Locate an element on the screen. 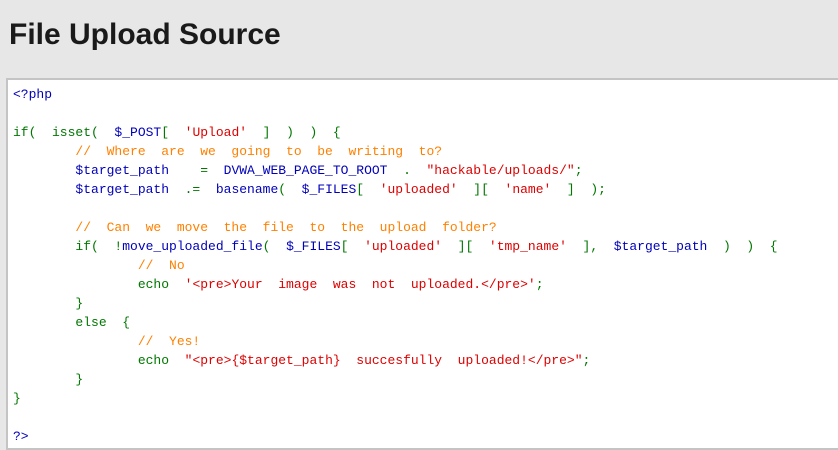  code-line: if( isset( $_POST[ 'Upload' ] ) ) { is located at coordinates (395, 132).